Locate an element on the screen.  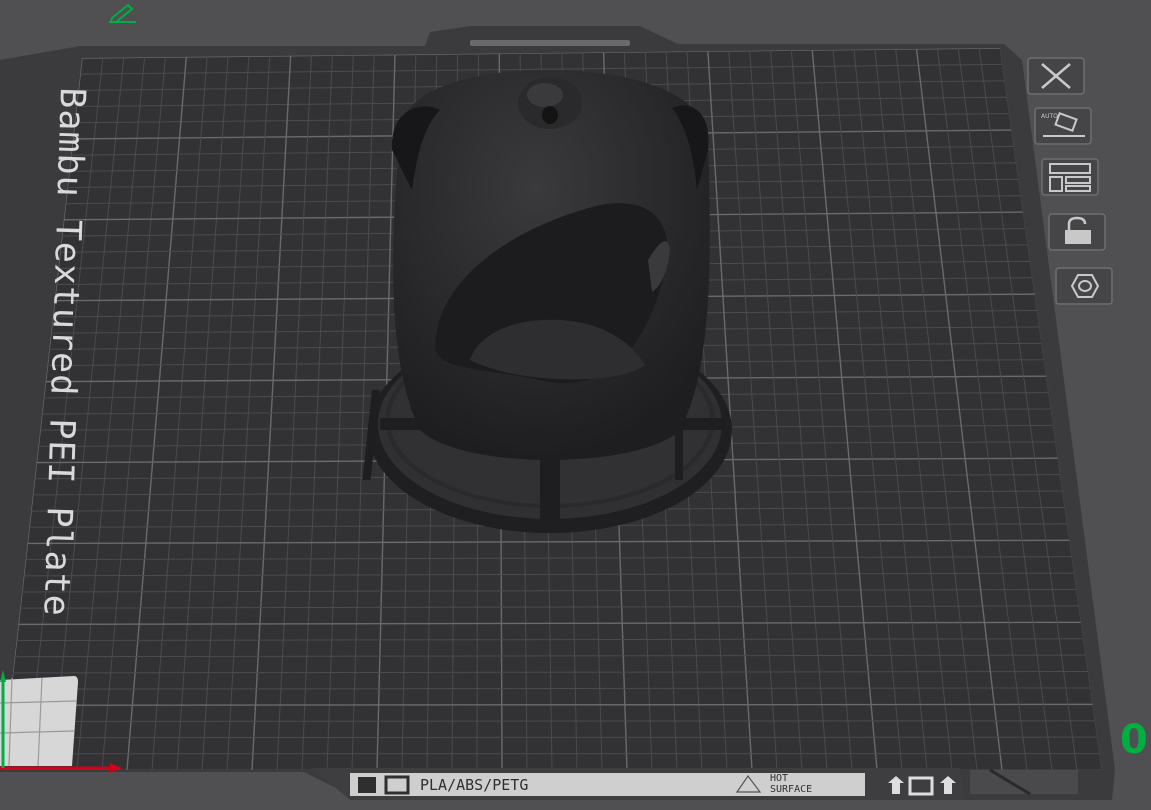
plate-index-indicator: 0 is located at coordinates (1134, 740).